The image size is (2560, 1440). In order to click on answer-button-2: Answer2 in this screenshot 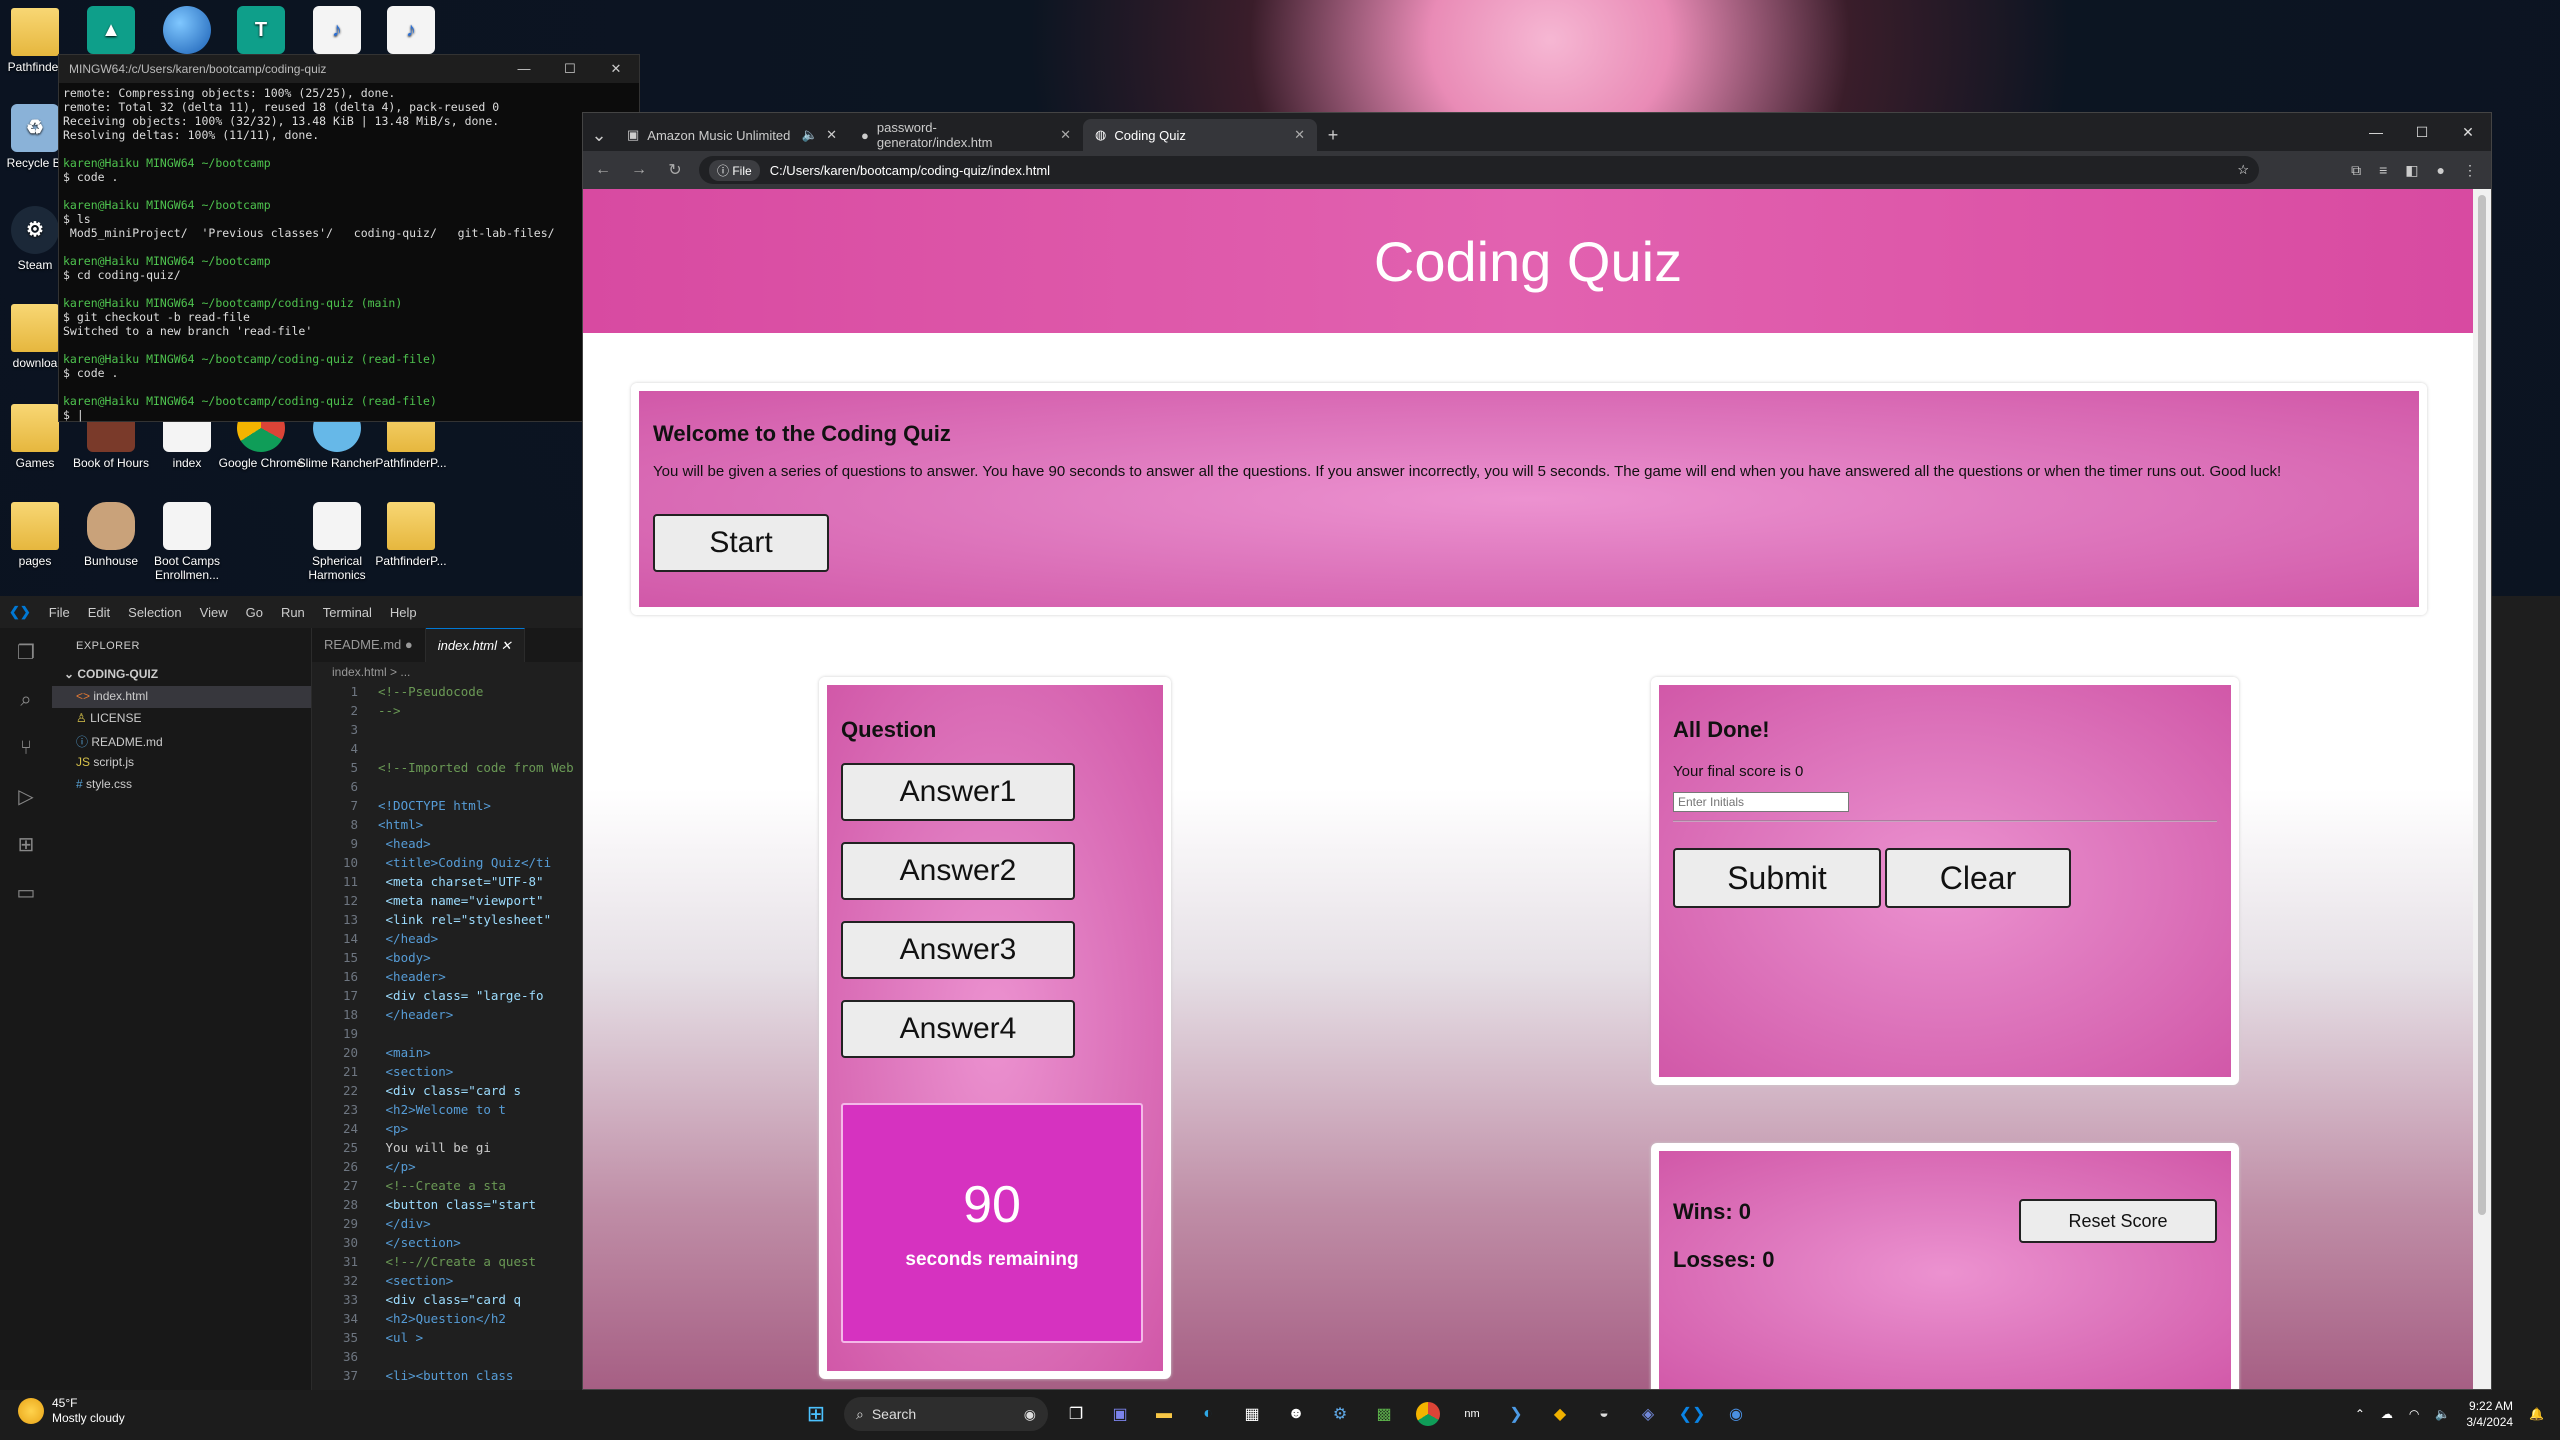, I will do `click(958, 871)`.